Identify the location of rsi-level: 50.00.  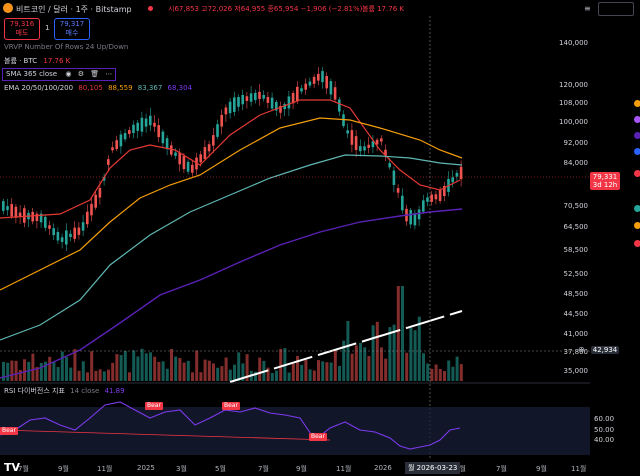
(604, 430).